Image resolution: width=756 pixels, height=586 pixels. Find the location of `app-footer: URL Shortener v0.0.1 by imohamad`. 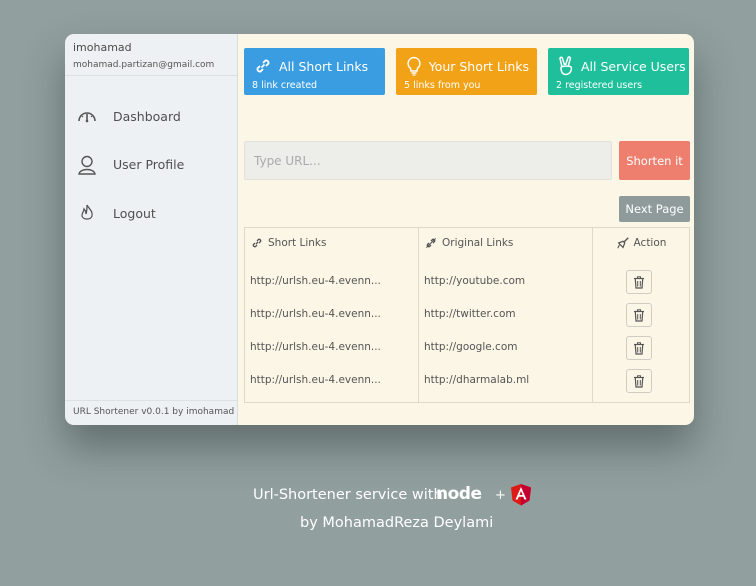

app-footer: URL Shortener v0.0.1 by imohamad is located at coordinates (151, 412).